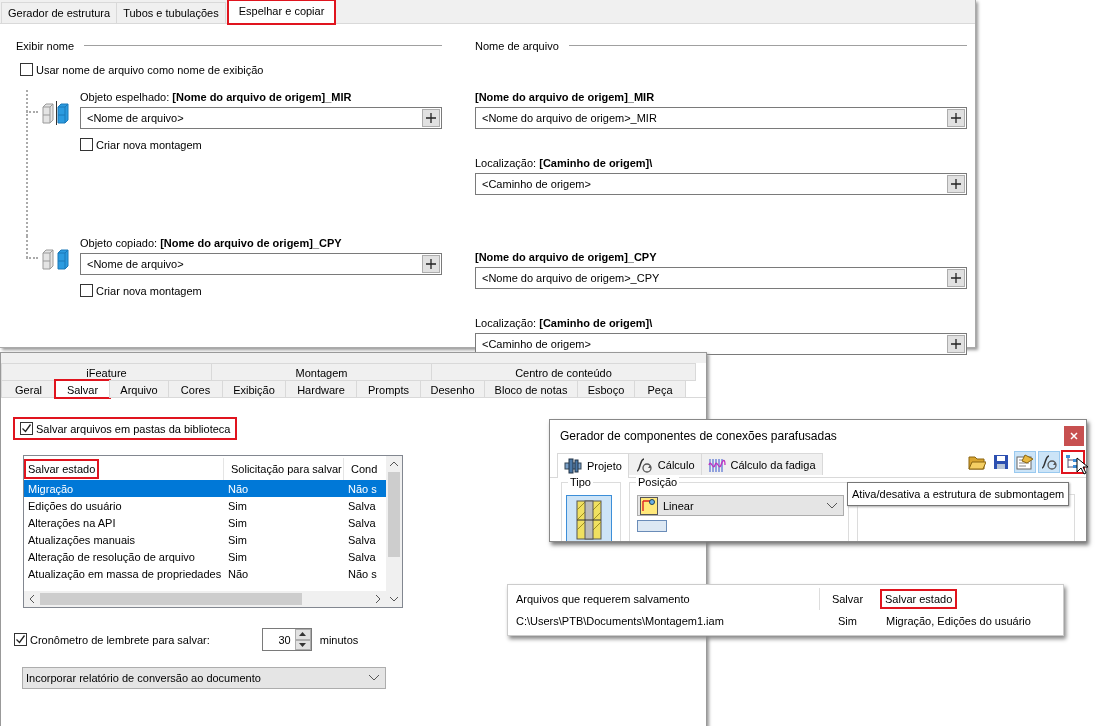 Image resolution: width=1102 pixels, height=726 pixels. Describe the element at coordinates (339, 639) in the screenshot. I see `unit-label: minutos` at that location.